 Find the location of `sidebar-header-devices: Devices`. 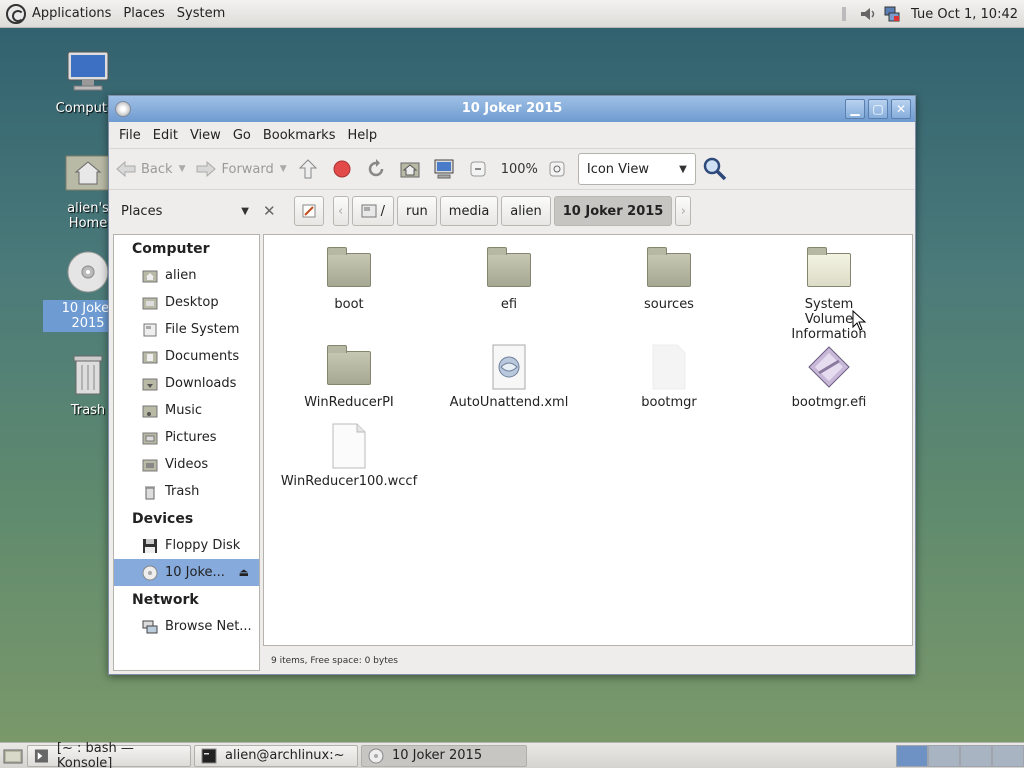

sidebar-header-devices: Devices is located at coordinates (163, 519).